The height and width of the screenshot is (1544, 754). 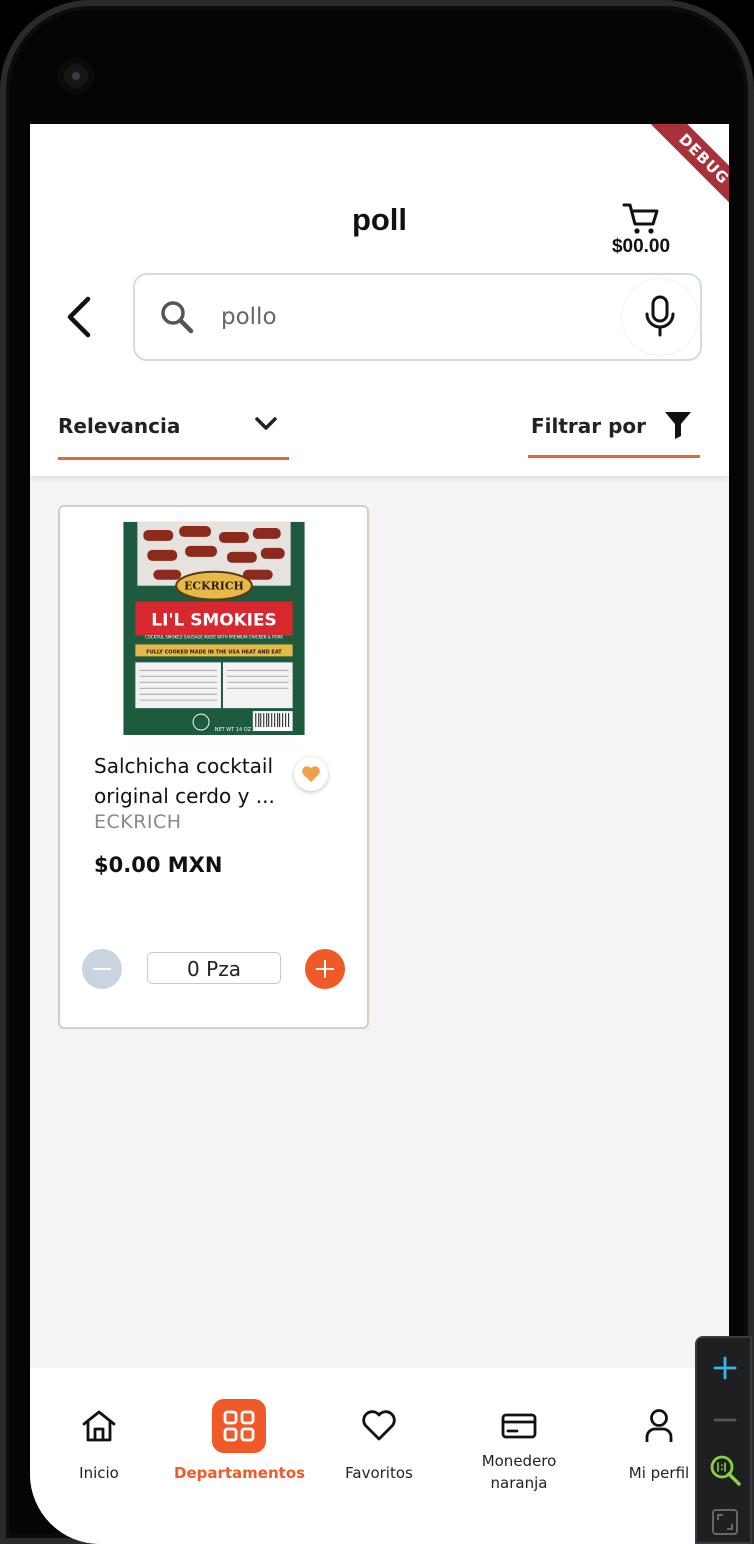 I want to click on sort-label: Relevancia, so click(x=119, y=426).